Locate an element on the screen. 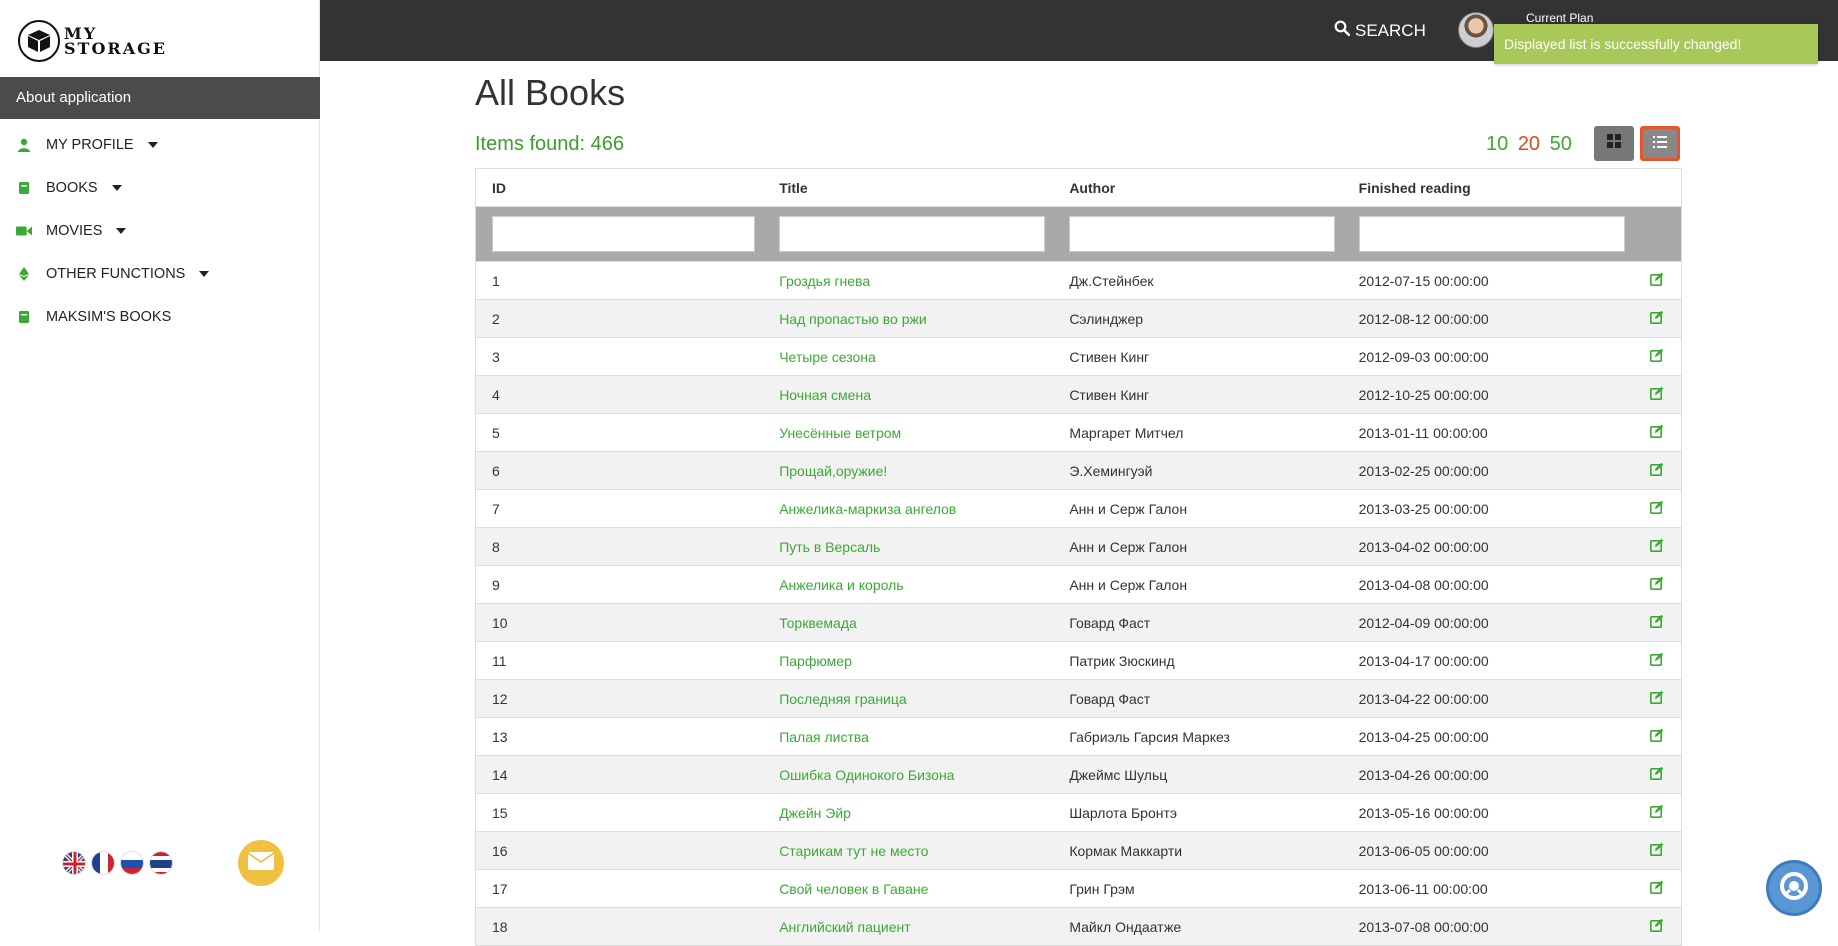  success-toast: Displayed list is successfully changed! is located at coordinates (1656, 44).